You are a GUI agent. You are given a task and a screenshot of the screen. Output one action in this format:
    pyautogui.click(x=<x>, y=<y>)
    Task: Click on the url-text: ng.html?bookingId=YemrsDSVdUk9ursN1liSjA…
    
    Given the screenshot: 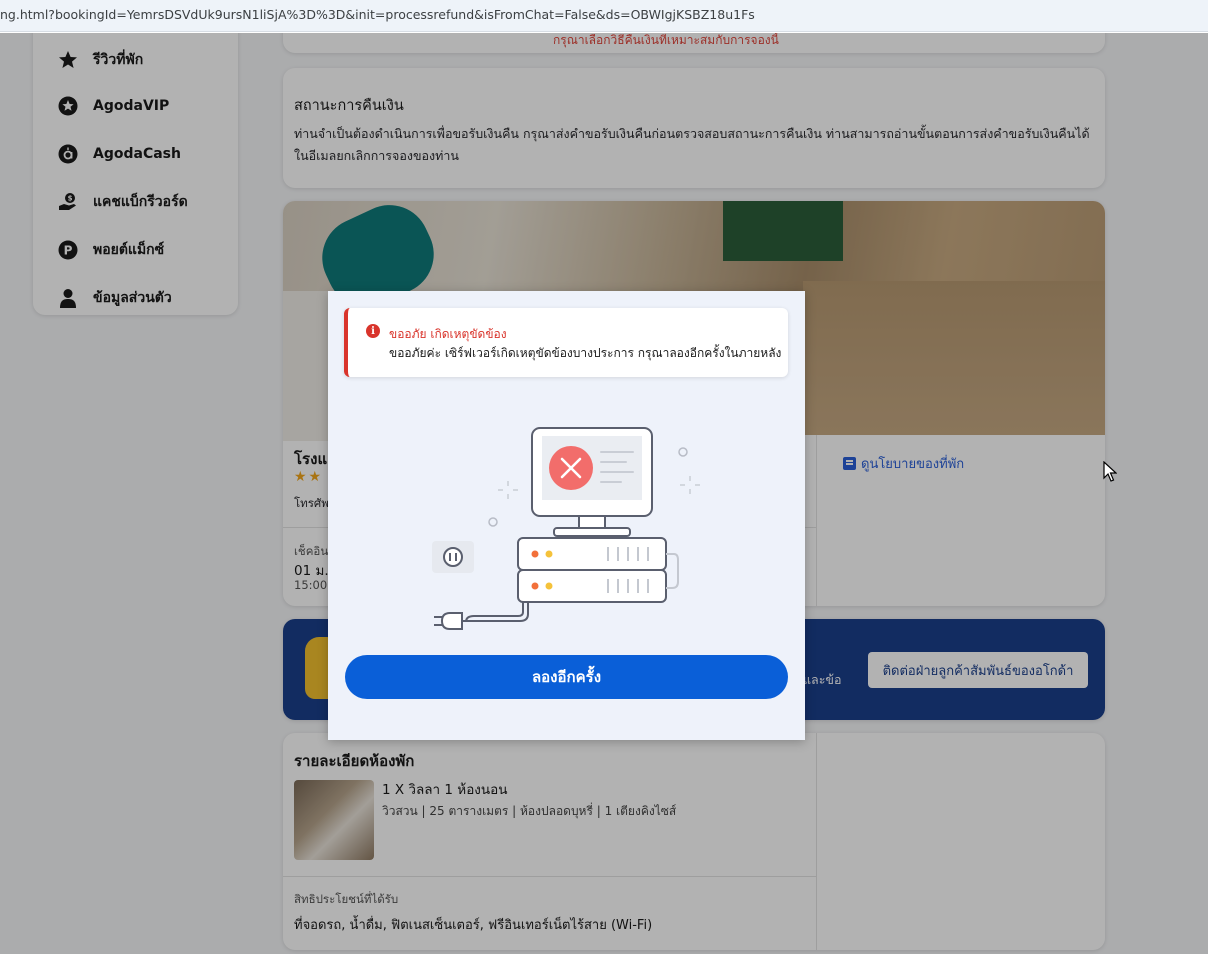 What is the action you would take?
    pyautogui.click(x=377, y=14)
    